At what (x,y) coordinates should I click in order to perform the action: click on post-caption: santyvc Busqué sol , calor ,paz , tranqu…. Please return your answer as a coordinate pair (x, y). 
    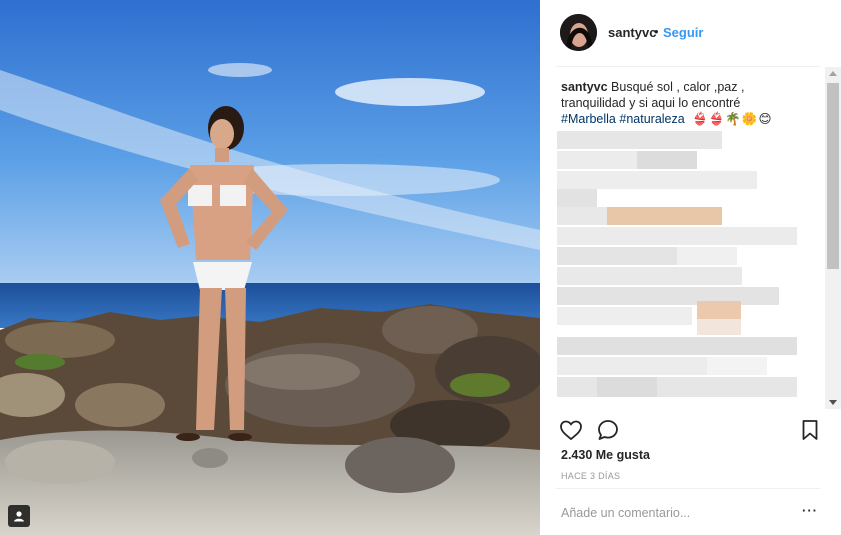
    Looking at the image, I should click on (686, 103).